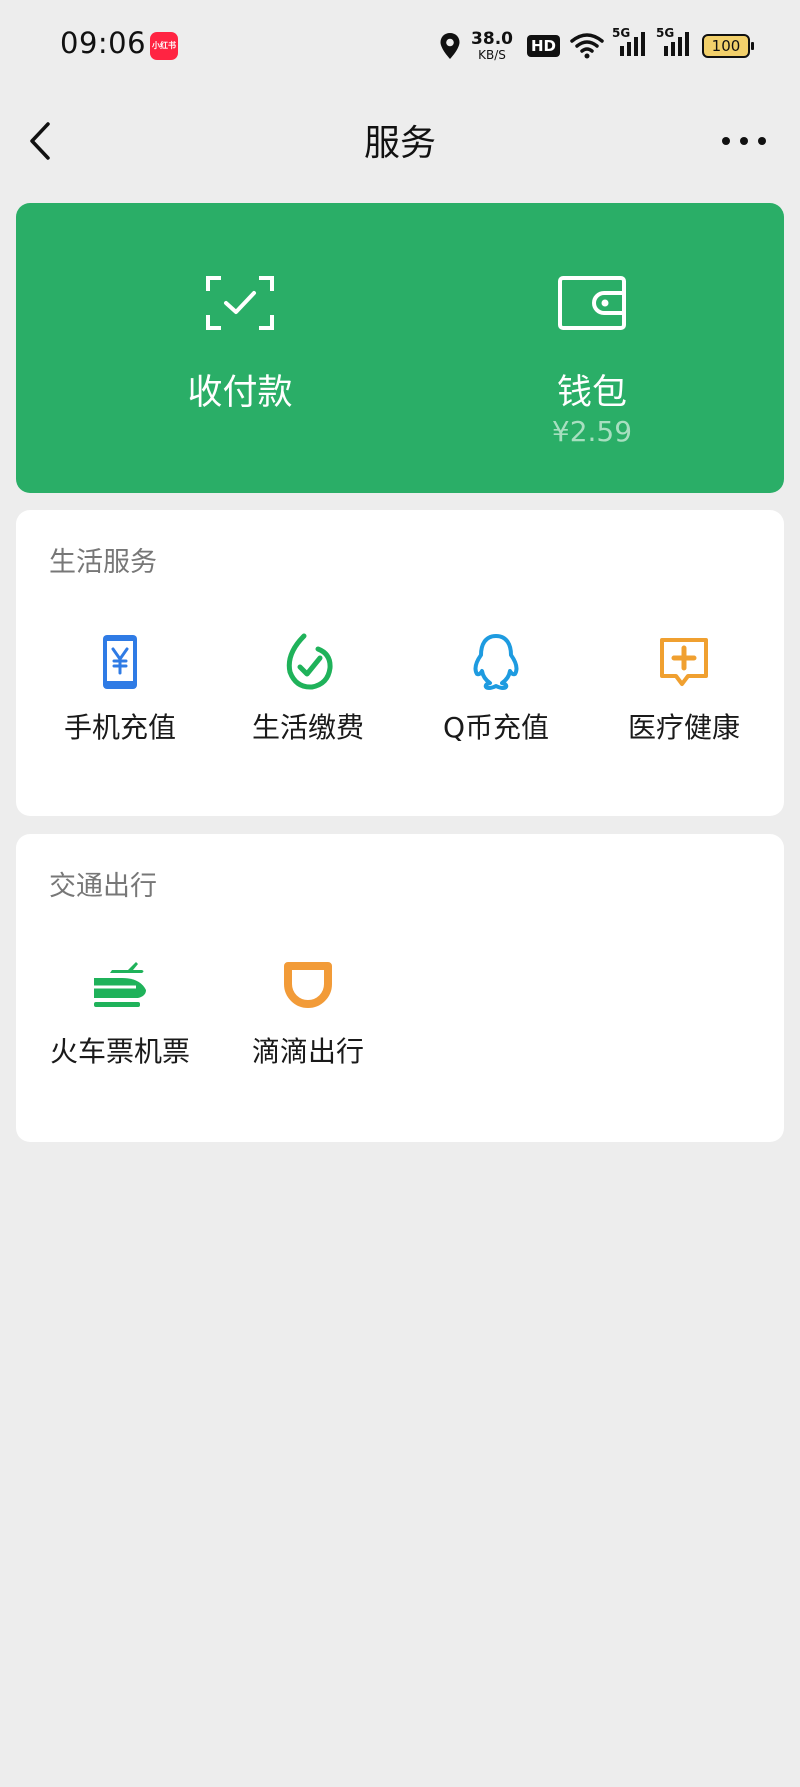 The image size is (800, 1787). I want to click on train-plane-tickets-button: 火车票机票, so click(120, 1031).